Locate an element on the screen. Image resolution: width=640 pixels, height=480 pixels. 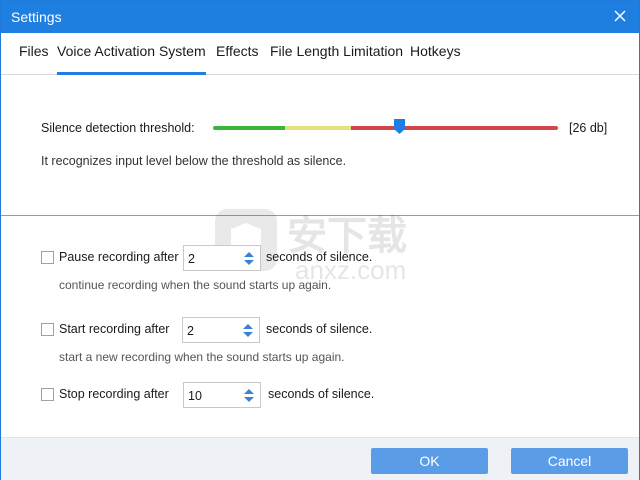
pause-checkbox is located at coordinates (47, 257).